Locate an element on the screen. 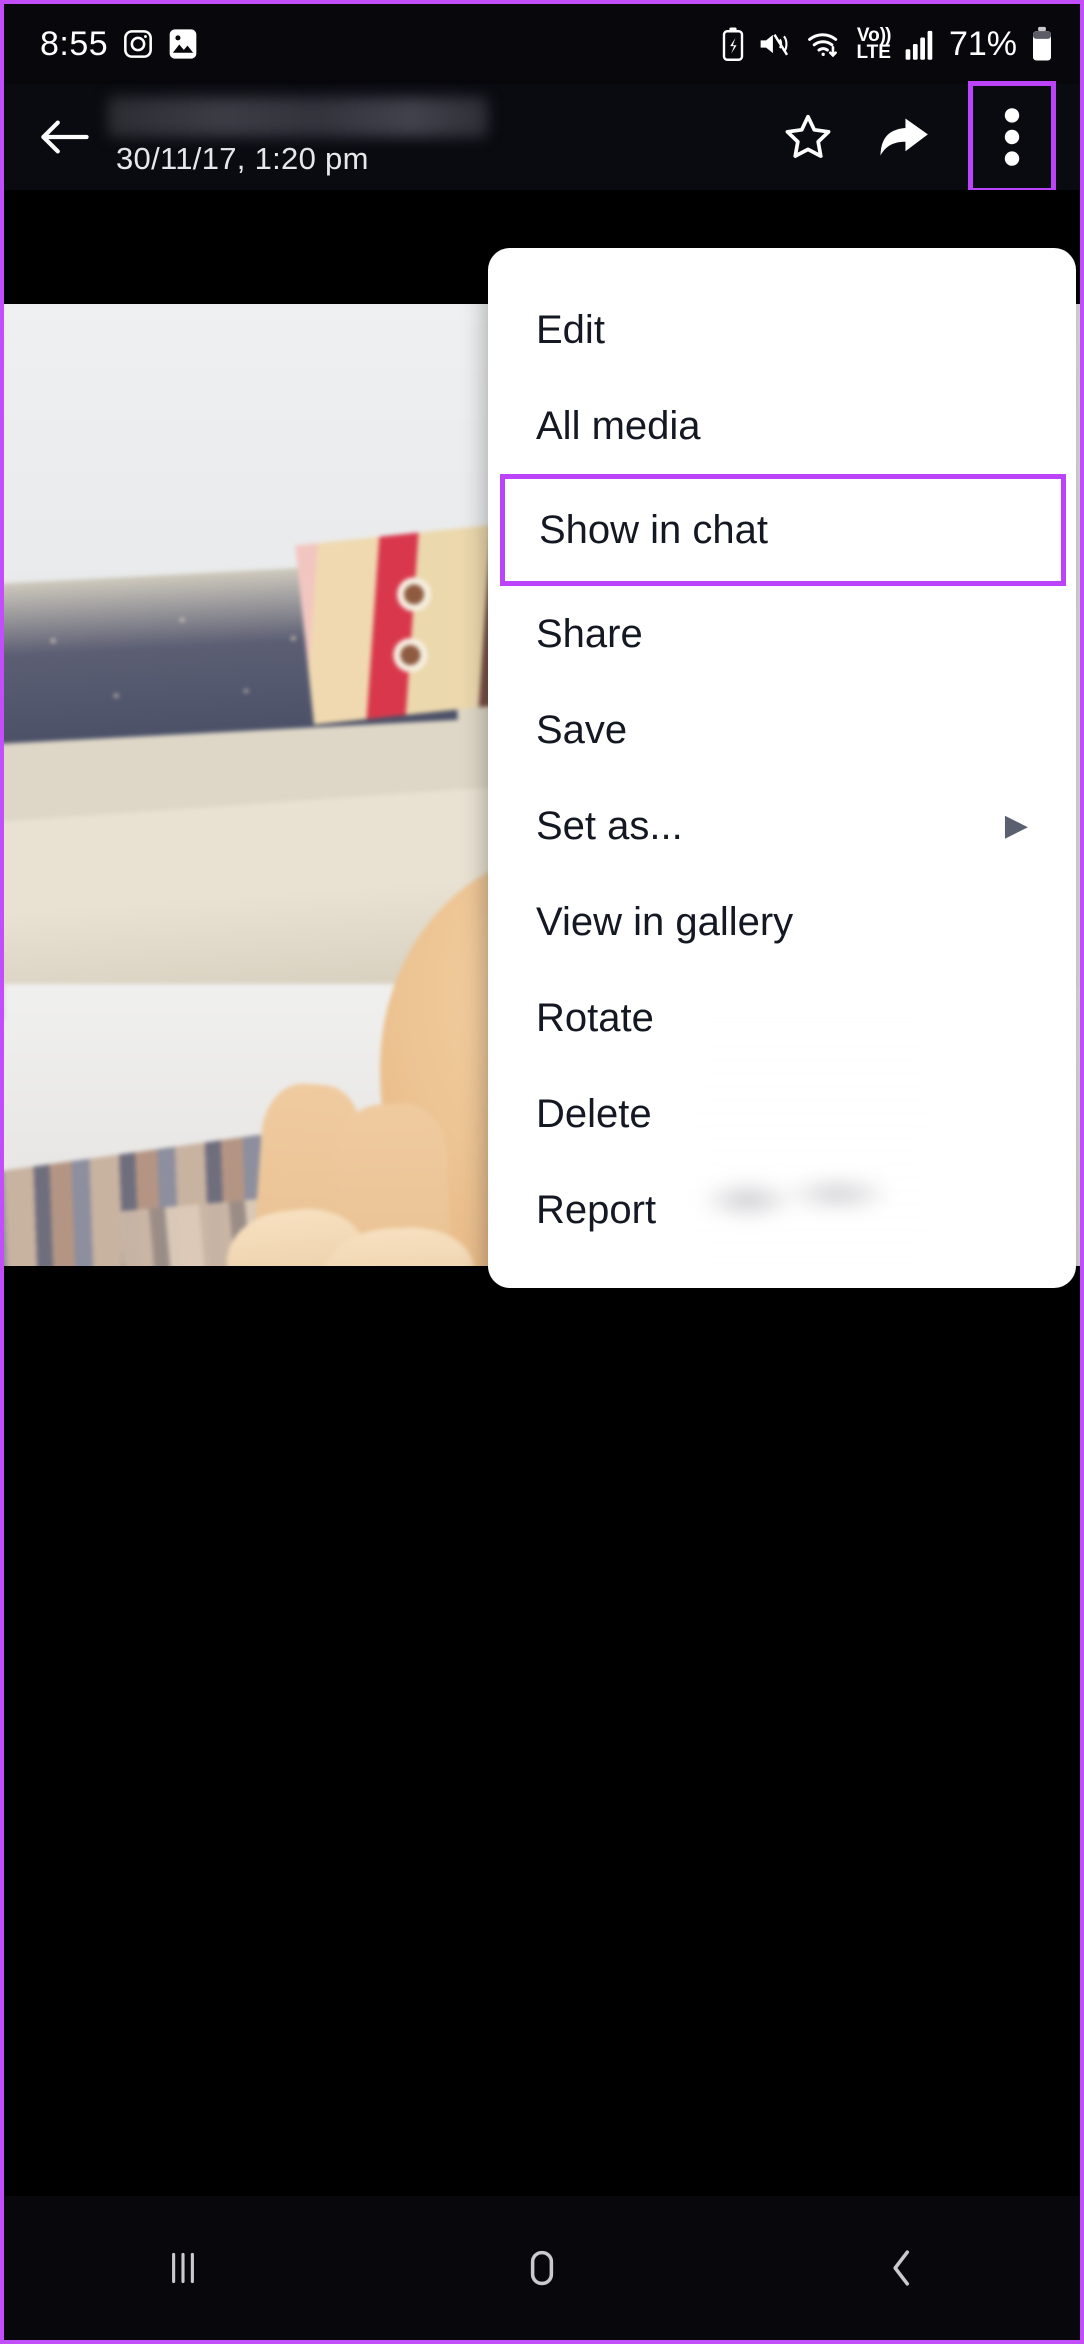 The height and width of the screenshot is (2344, 1084). back-button is located at coordinates (65, 137).